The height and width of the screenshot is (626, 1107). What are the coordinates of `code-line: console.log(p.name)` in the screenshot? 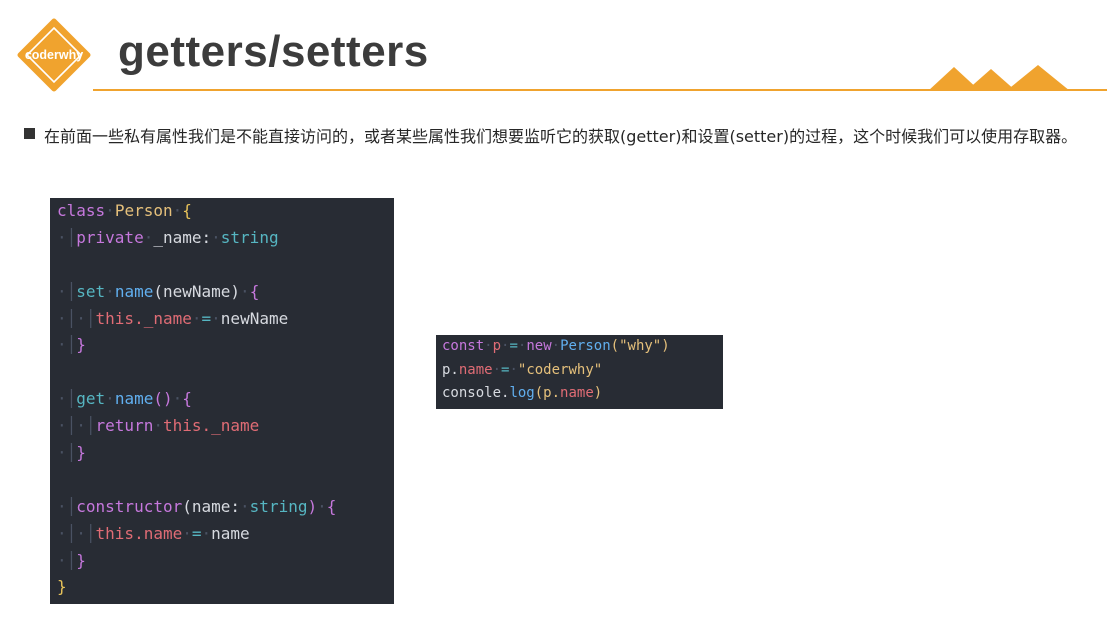 It's located at (522, 393).